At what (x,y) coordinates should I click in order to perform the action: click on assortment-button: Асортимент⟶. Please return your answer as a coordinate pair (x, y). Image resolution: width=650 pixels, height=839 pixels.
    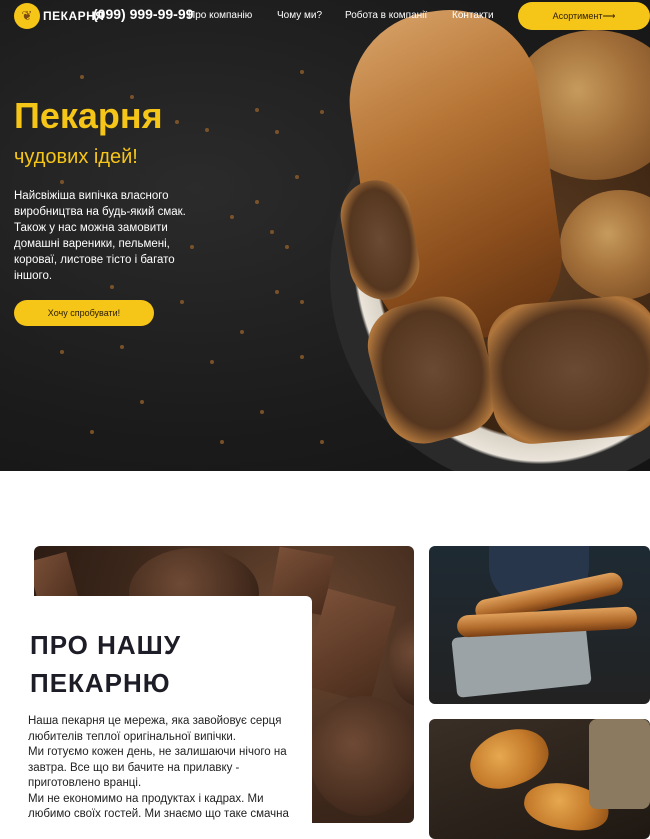
    Looking at the image, I should click on (584, 16).